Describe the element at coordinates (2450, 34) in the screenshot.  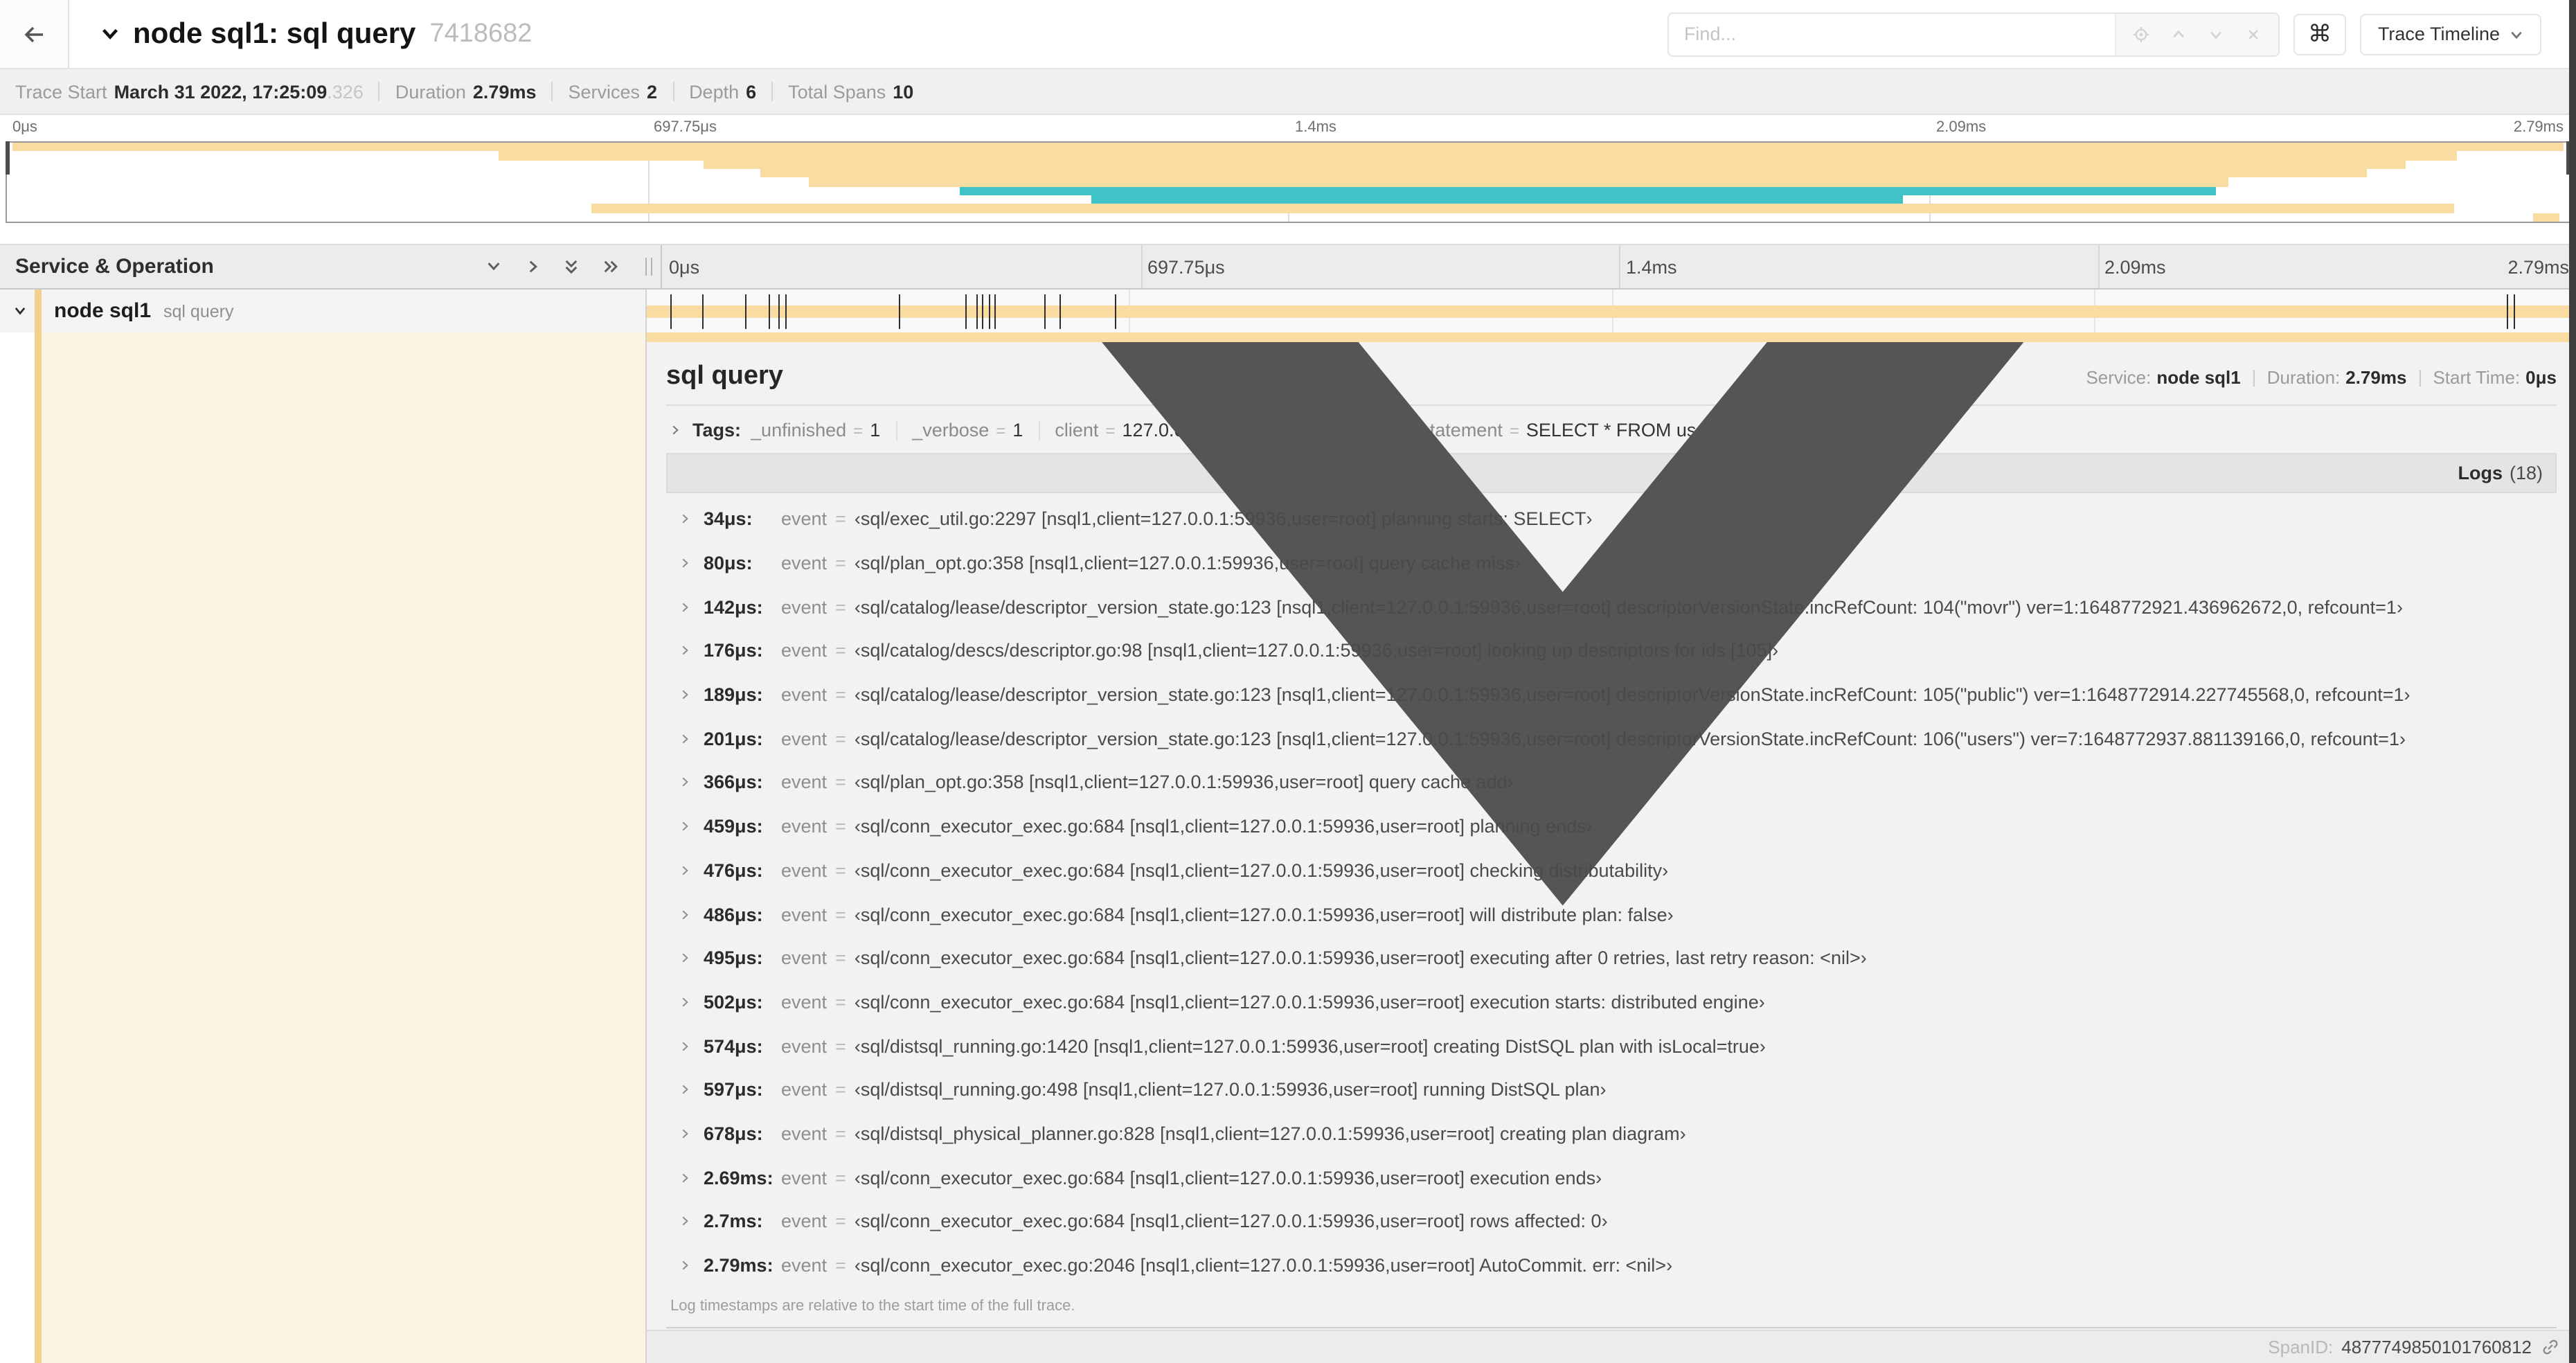
I see `trace-view-dropdown: Trace Timeline` at that location.